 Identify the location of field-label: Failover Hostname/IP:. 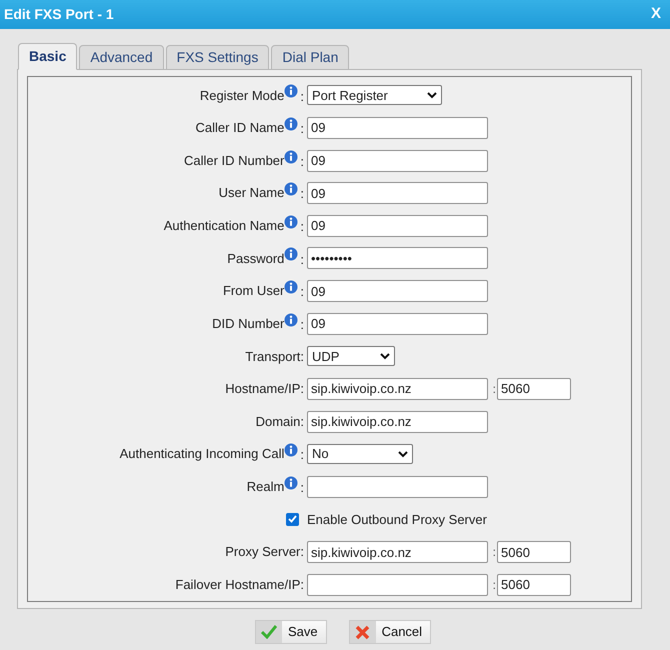
(239, 585).